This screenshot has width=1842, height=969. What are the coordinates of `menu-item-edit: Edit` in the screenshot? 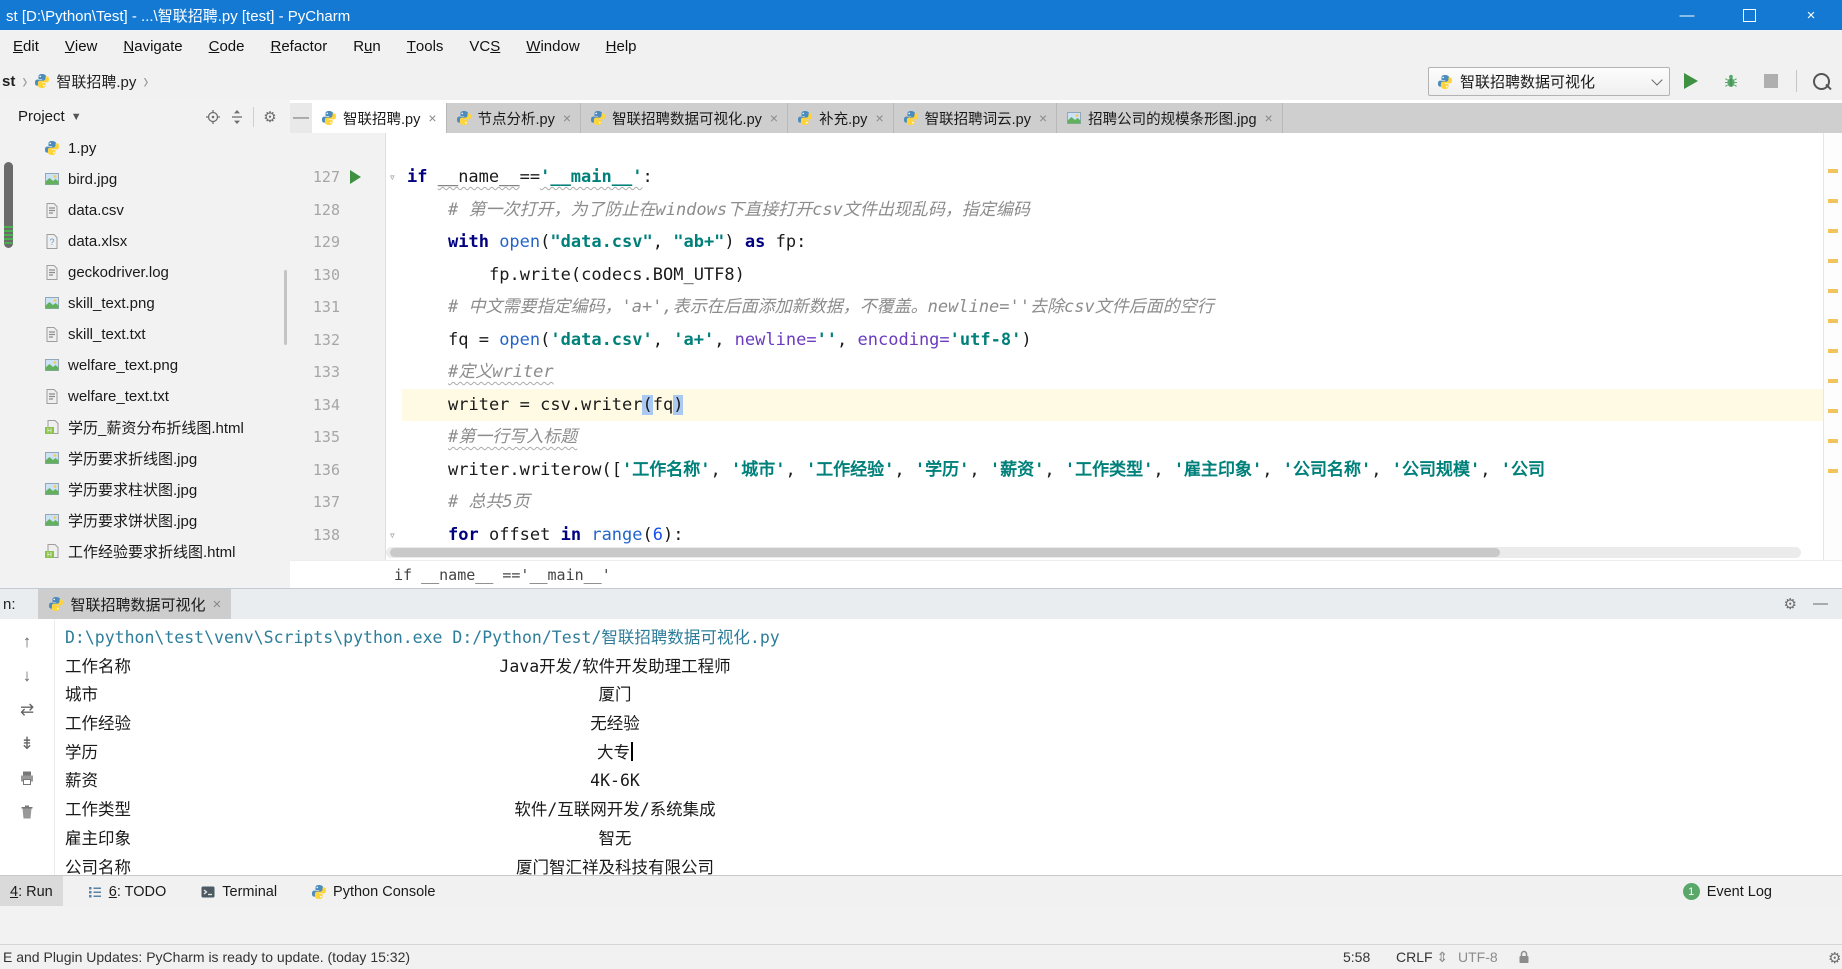 It's located at (26, 46).